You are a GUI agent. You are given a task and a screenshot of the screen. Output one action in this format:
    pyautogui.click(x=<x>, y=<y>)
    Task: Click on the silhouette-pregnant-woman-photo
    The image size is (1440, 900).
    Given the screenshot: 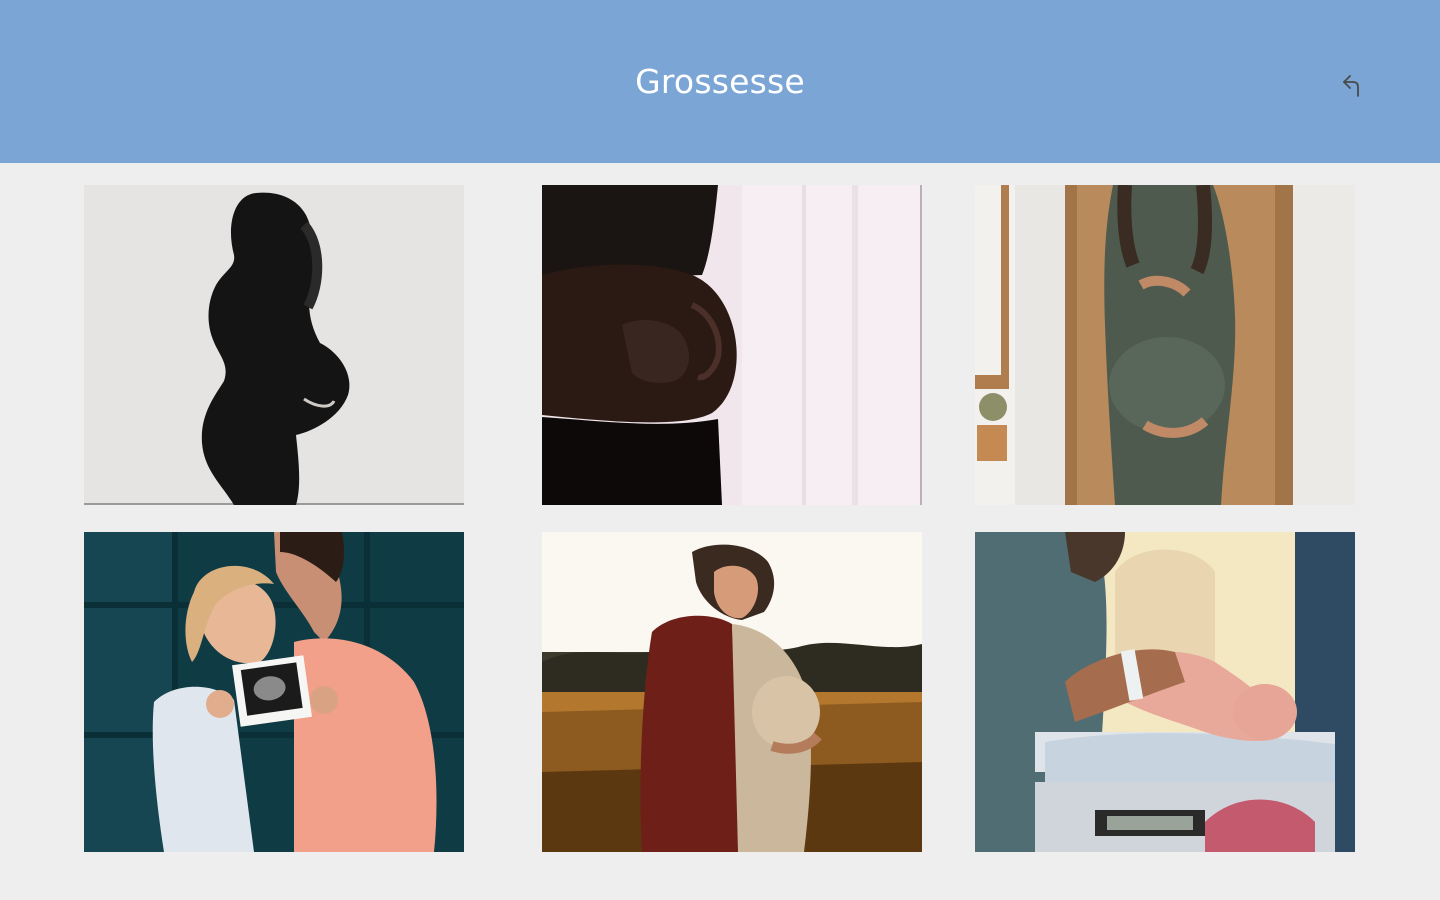 What is the action you would take?
    pyautogui.click(x=274, y=345)
    